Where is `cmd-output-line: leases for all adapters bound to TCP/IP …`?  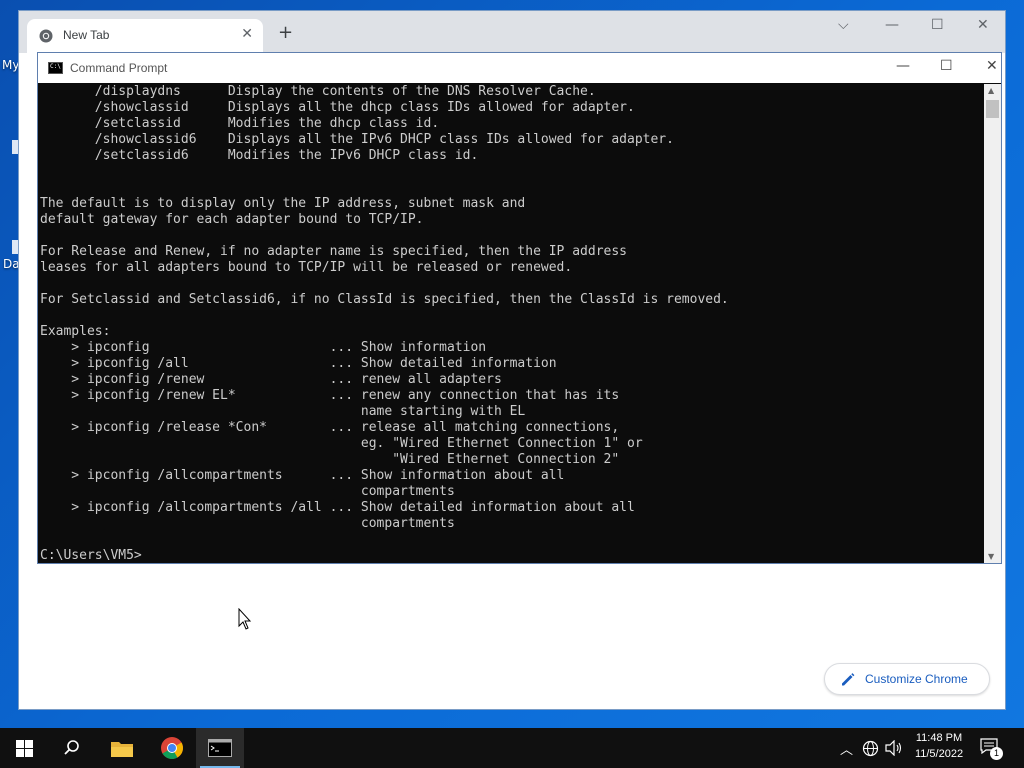 cmd-output-line: leases for all adapters bound to TCP/IP … is located at coordinates (306, 267).